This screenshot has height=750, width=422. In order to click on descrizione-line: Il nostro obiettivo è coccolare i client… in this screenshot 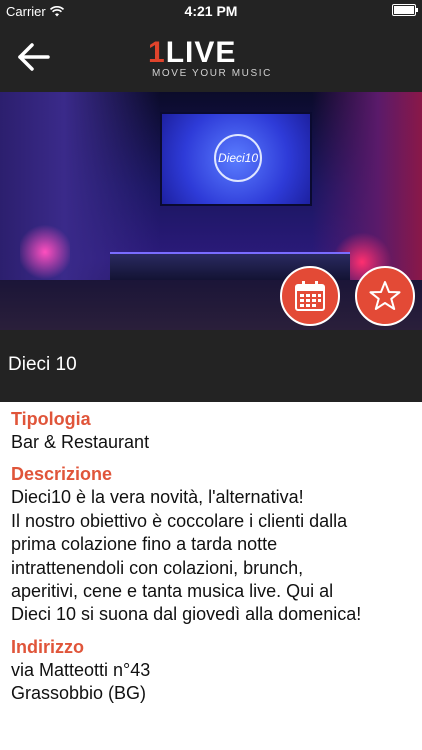, I will do `click(179, 520)`.